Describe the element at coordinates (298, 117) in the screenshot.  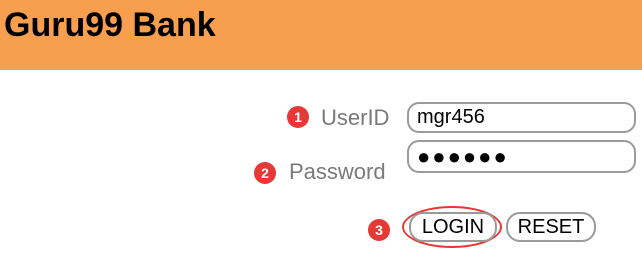
I see `step-marker-1: 1` at that location.